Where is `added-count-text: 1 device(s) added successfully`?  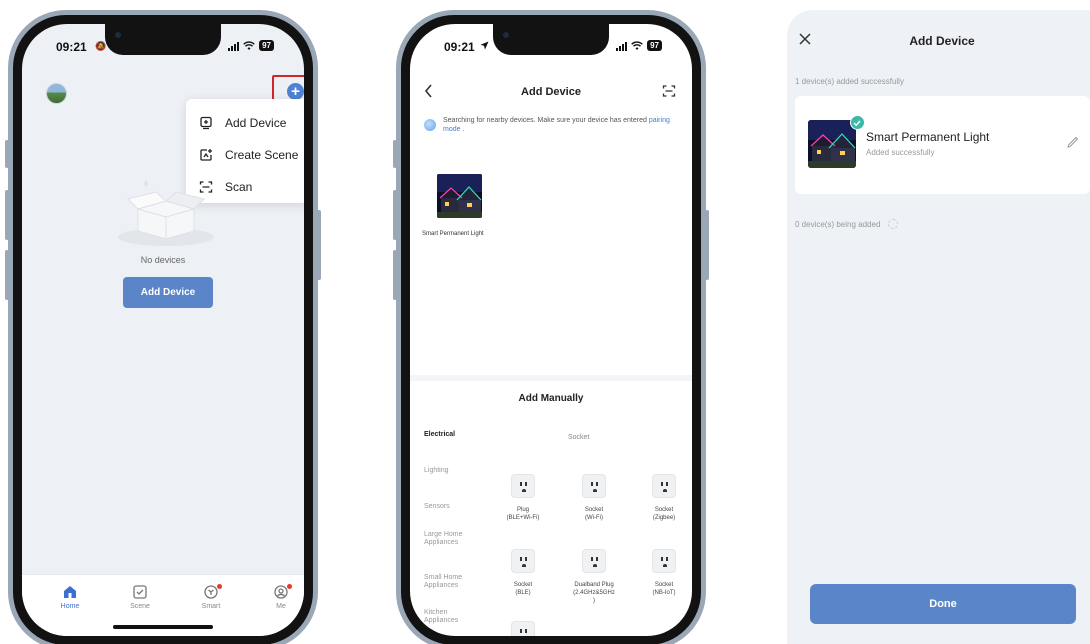
added-count-text: 1 device(s) added successfully is located at coordinates (849, 81).